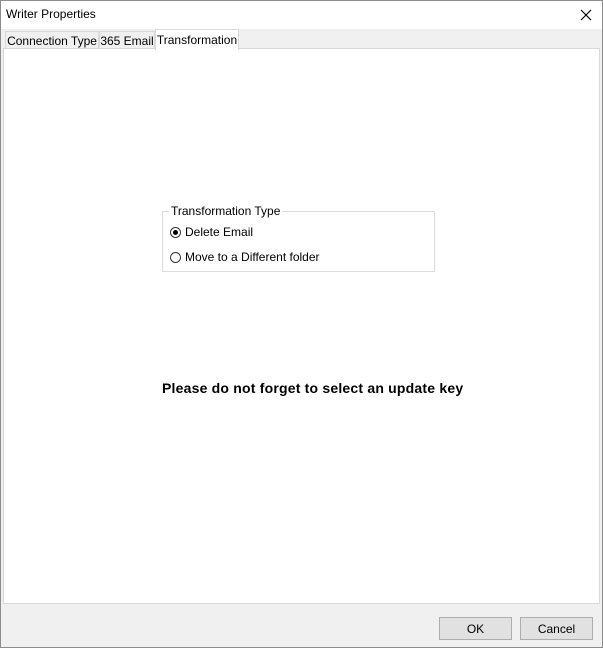 Image resolution: width=603 pixels, height=648 pixels. I want to click on tab-label: Transformation, so click(197, 40).